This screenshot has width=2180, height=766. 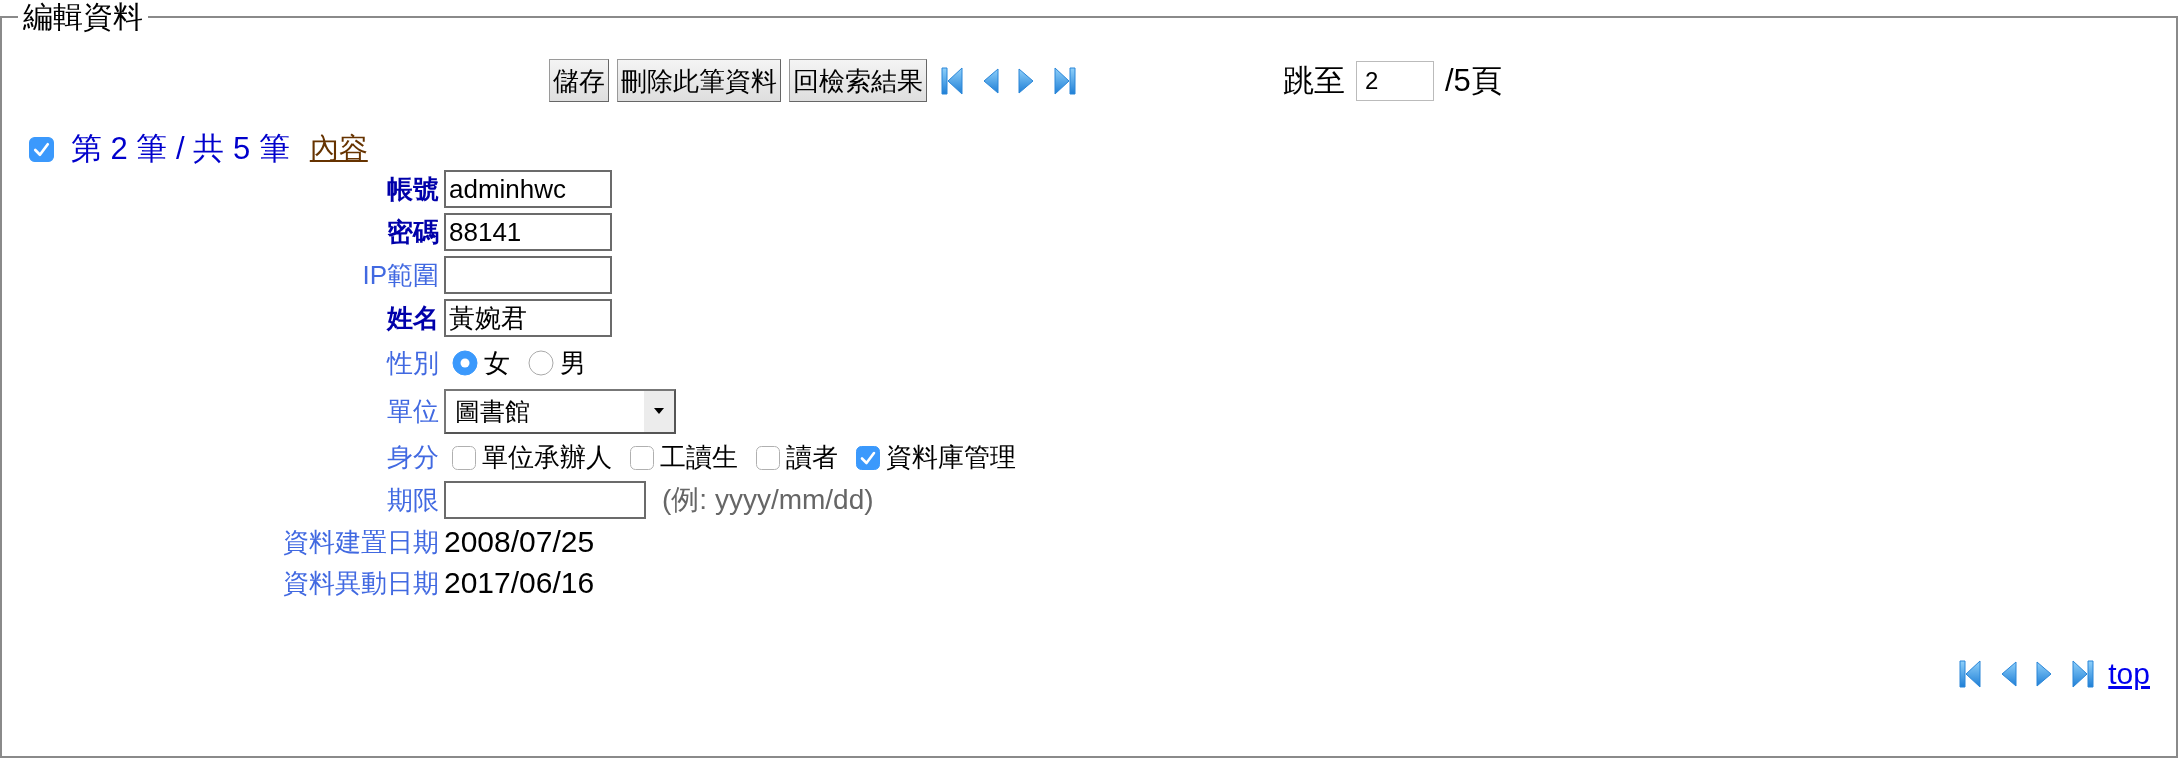 What do you see at coordinates (497, 363) in the screenshot?
I see `radio-label: 女` at bounding box center [497, 363].